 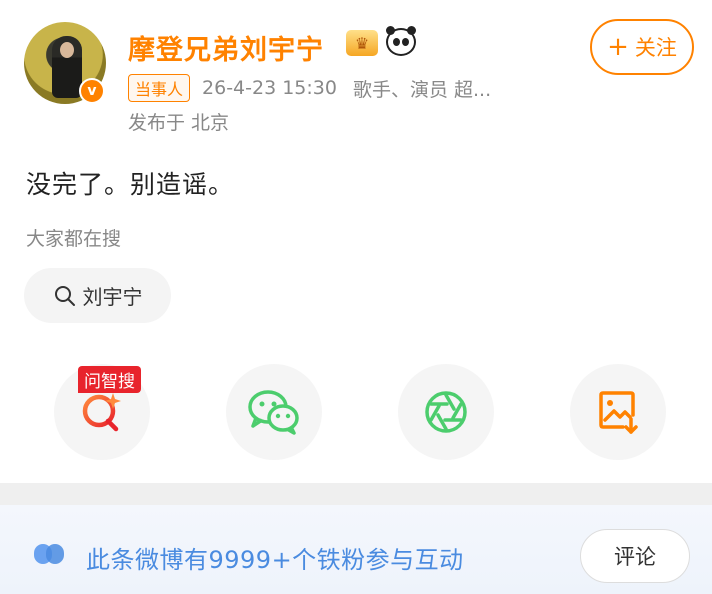 I want to click on avatar-face, so click(x=67, y=50).